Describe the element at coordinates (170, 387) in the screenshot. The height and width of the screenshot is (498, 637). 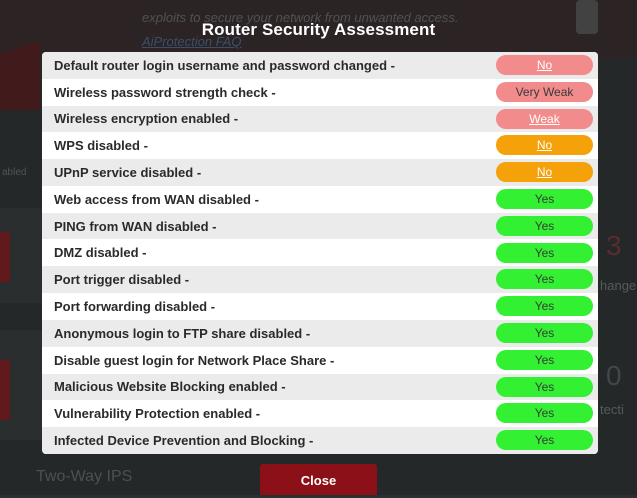
I see `assessment-label: Malicious Website Blocking enabled -` at that location.